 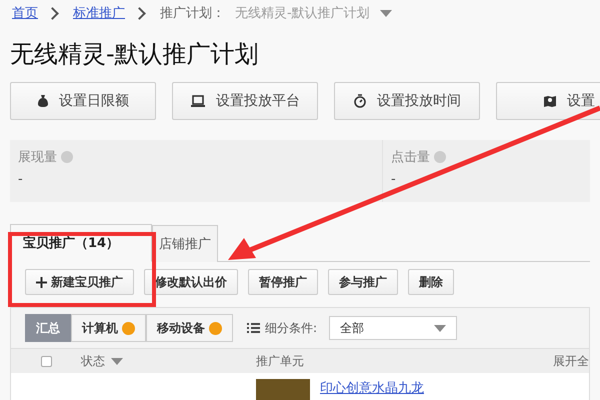 I want to click on stat-label: 展现量, so click(x=37, y=157).